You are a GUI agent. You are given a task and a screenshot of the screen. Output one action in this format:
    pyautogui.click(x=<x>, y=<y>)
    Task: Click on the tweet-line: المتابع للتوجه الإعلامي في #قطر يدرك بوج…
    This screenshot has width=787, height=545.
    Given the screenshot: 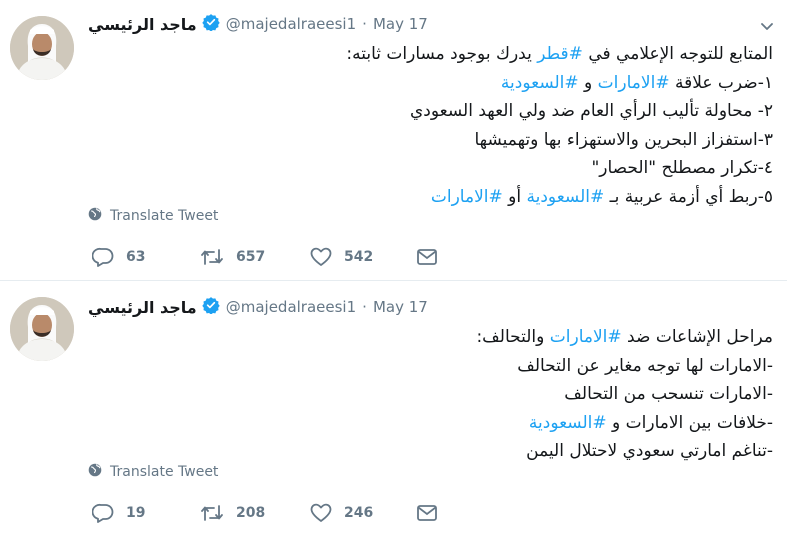 What is the action you would take?
    pyautogui.click(x=559, y=54)
    